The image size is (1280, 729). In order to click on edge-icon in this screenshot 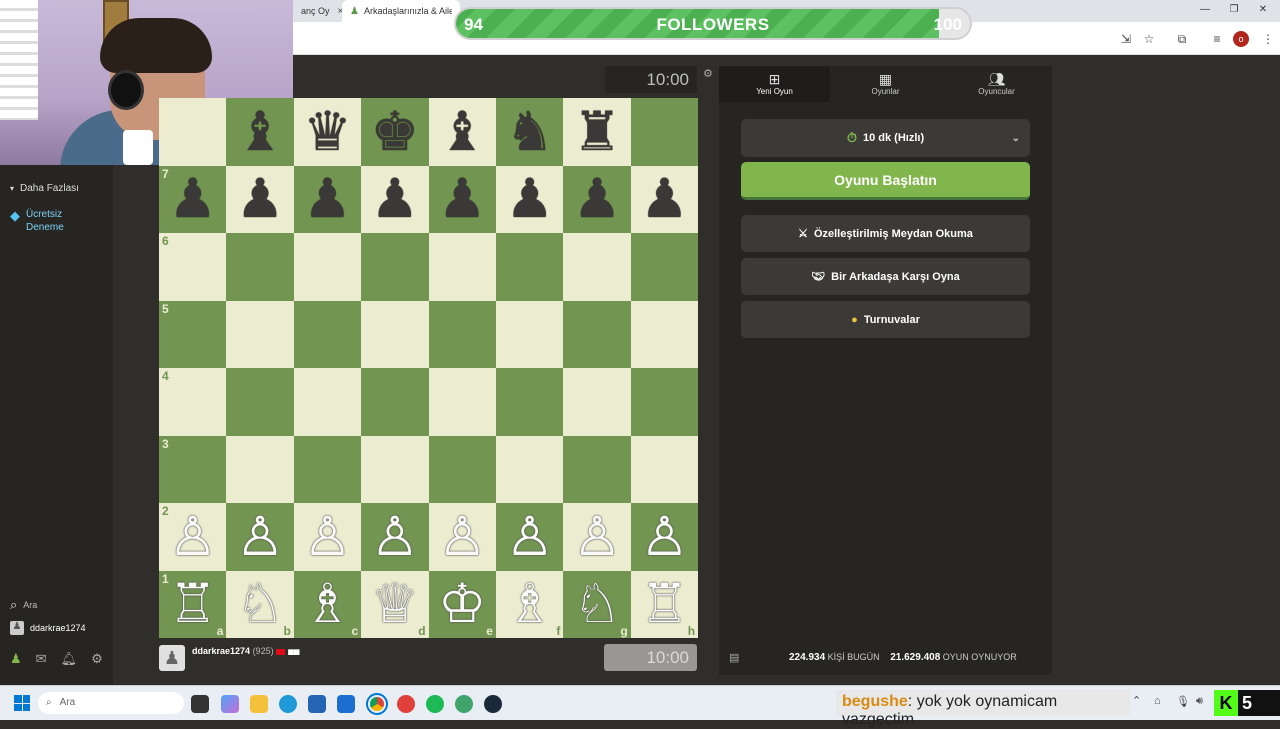, I will do `click(288, 704)`.